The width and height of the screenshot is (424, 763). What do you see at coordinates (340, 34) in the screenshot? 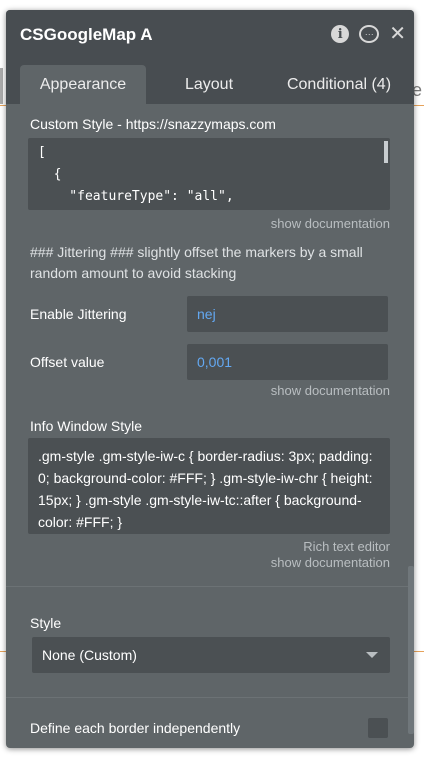
I see `info-icon: i` at bounding box center [340, 34].